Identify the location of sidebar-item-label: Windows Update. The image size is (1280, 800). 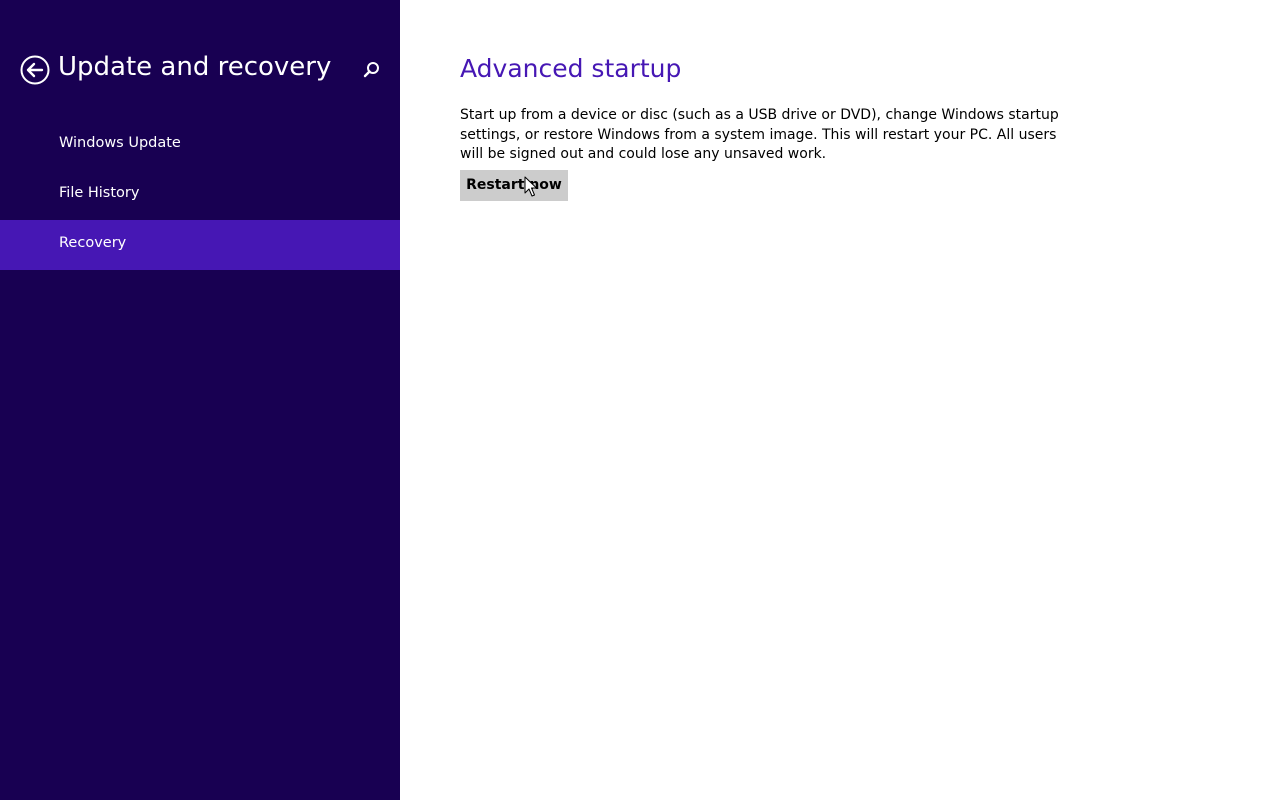
(120, 143).